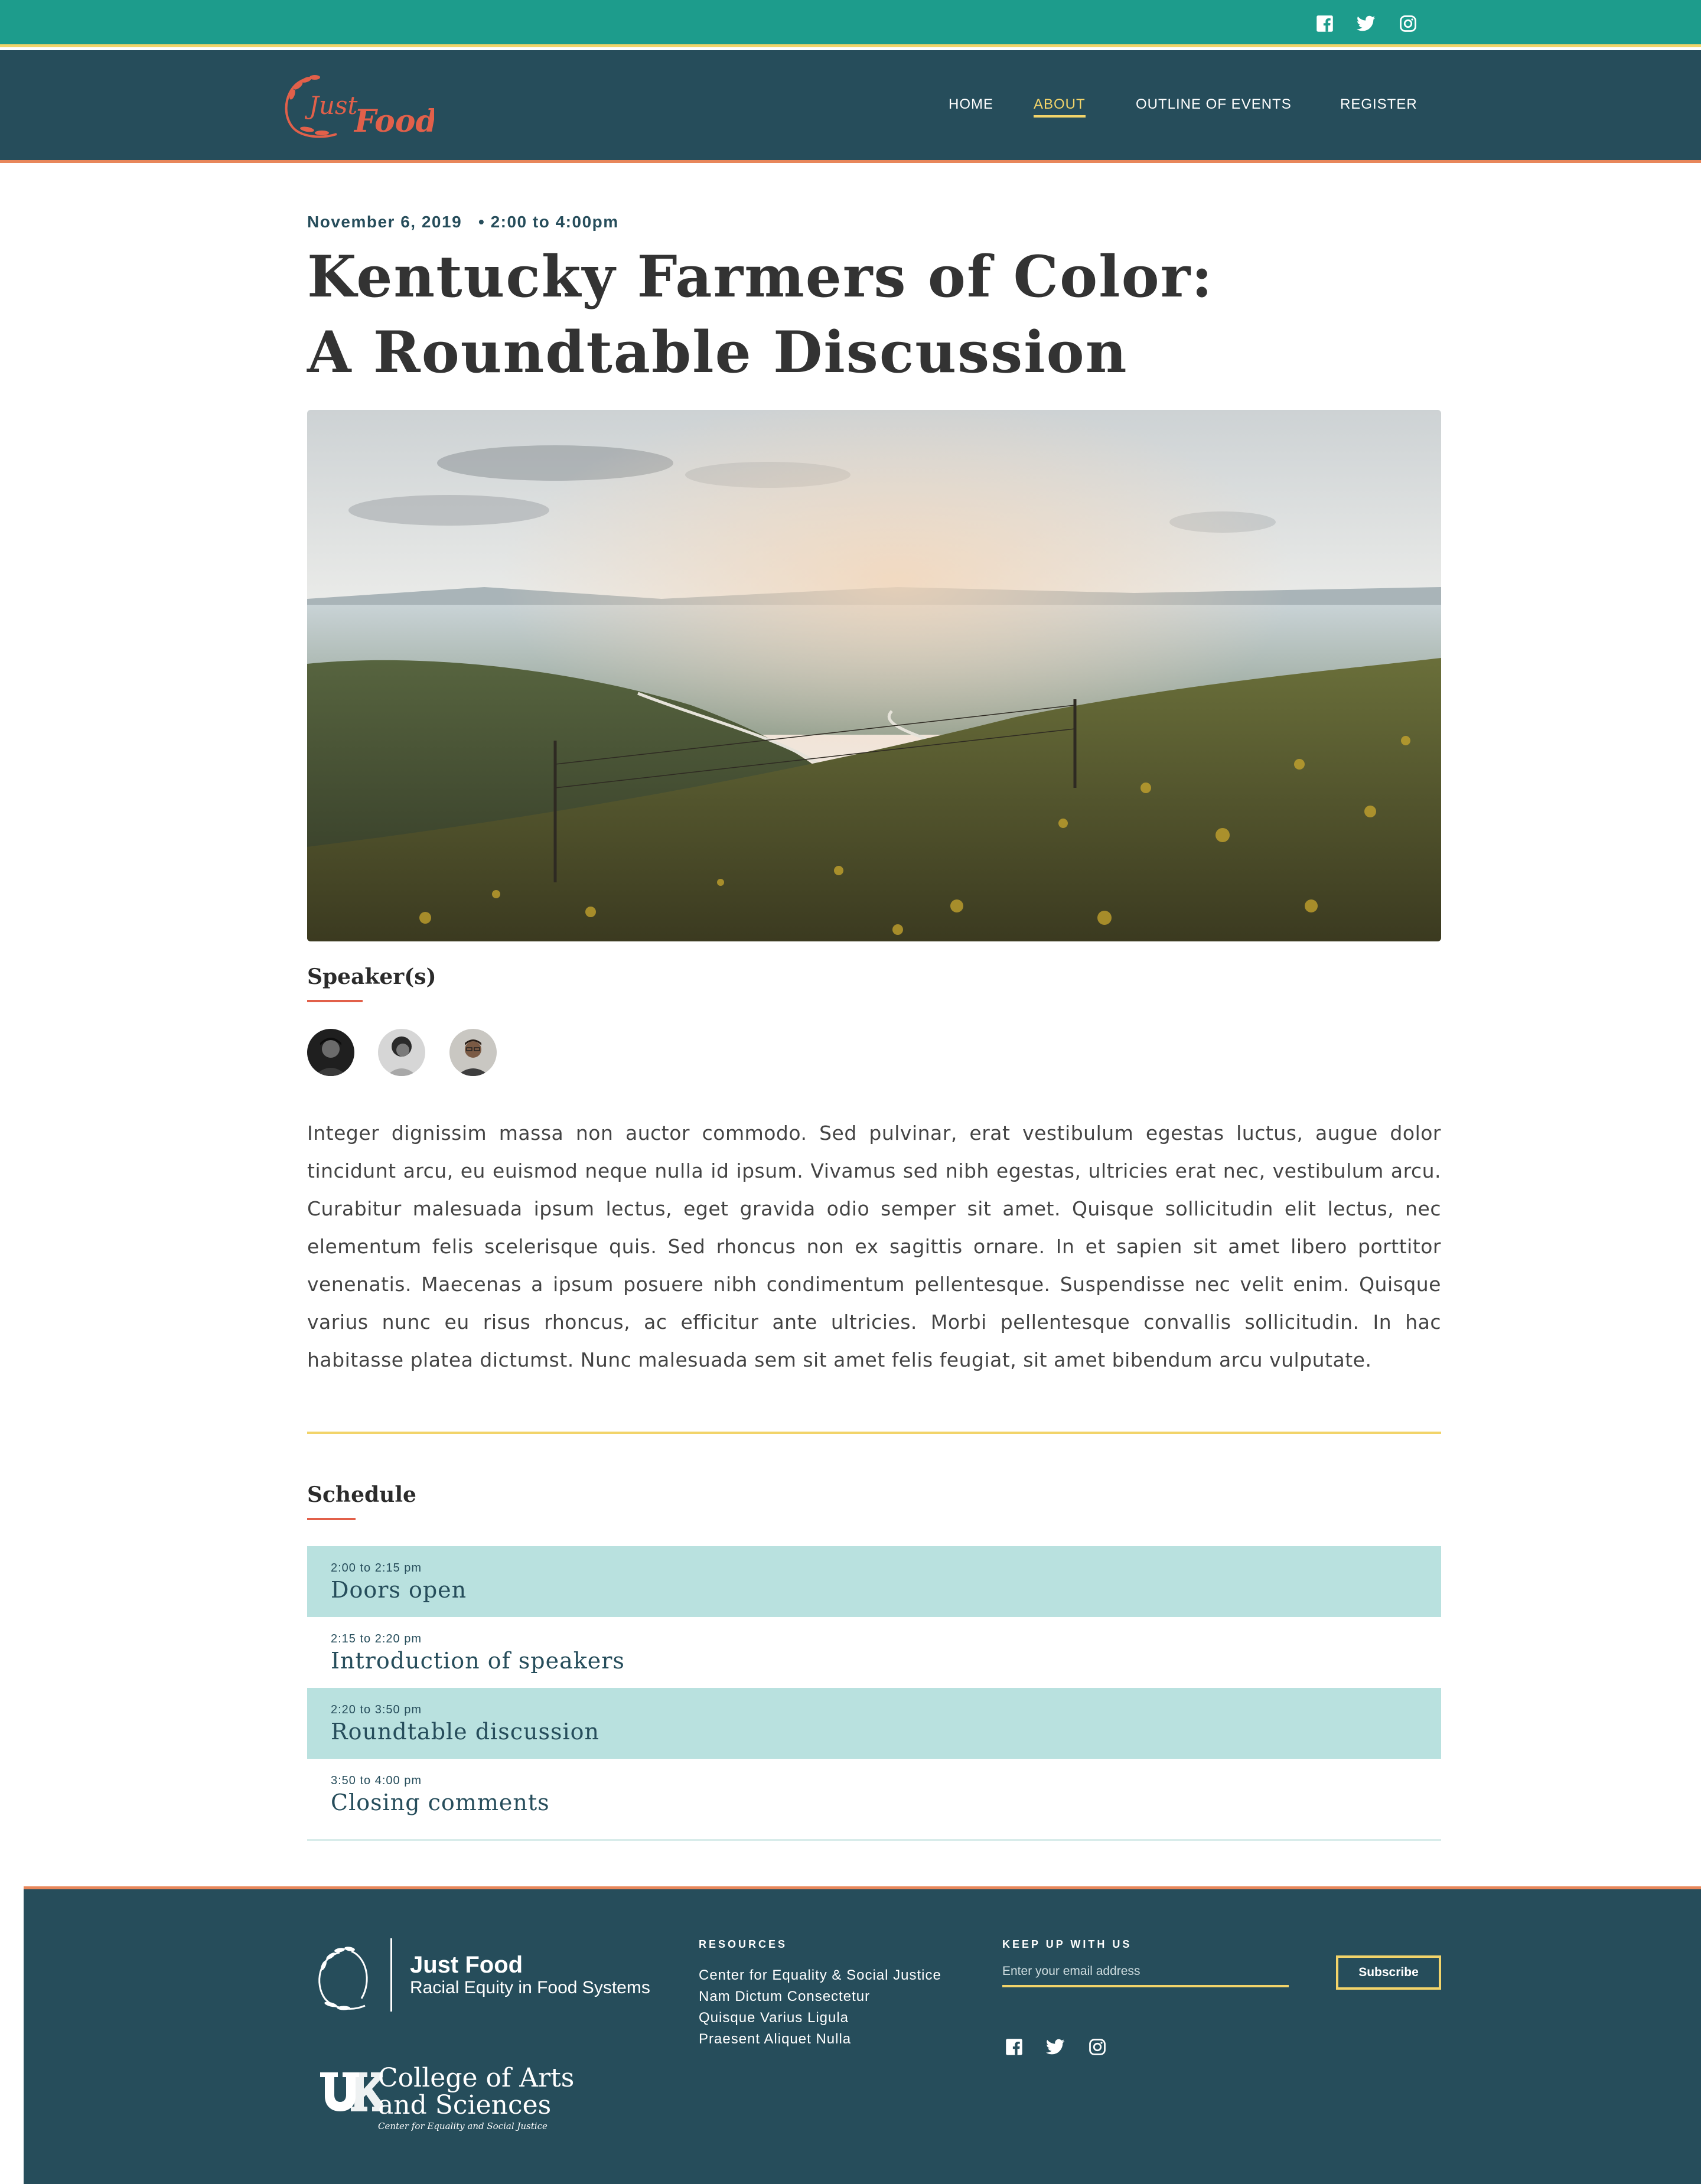 Image resolution: width=1701 pixels, height=2184 pixels. What do you see at coordinates (850, 23) in the screenshot?
I see `top-social-bar` at bounding box center [850, 23].